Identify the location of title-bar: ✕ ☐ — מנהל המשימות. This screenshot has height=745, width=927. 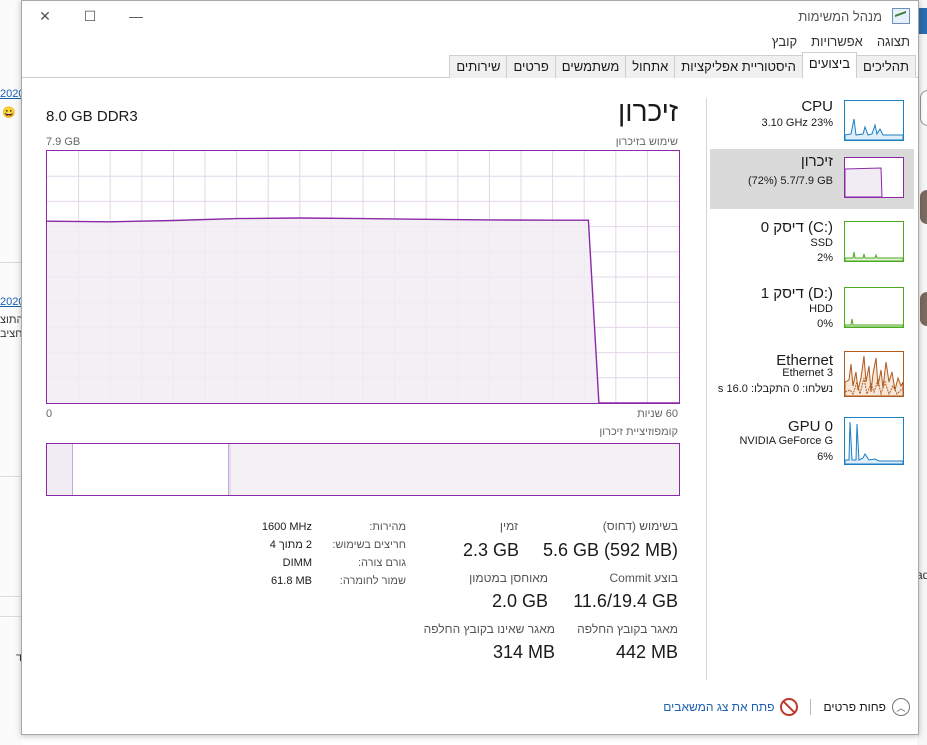
(470, 16).